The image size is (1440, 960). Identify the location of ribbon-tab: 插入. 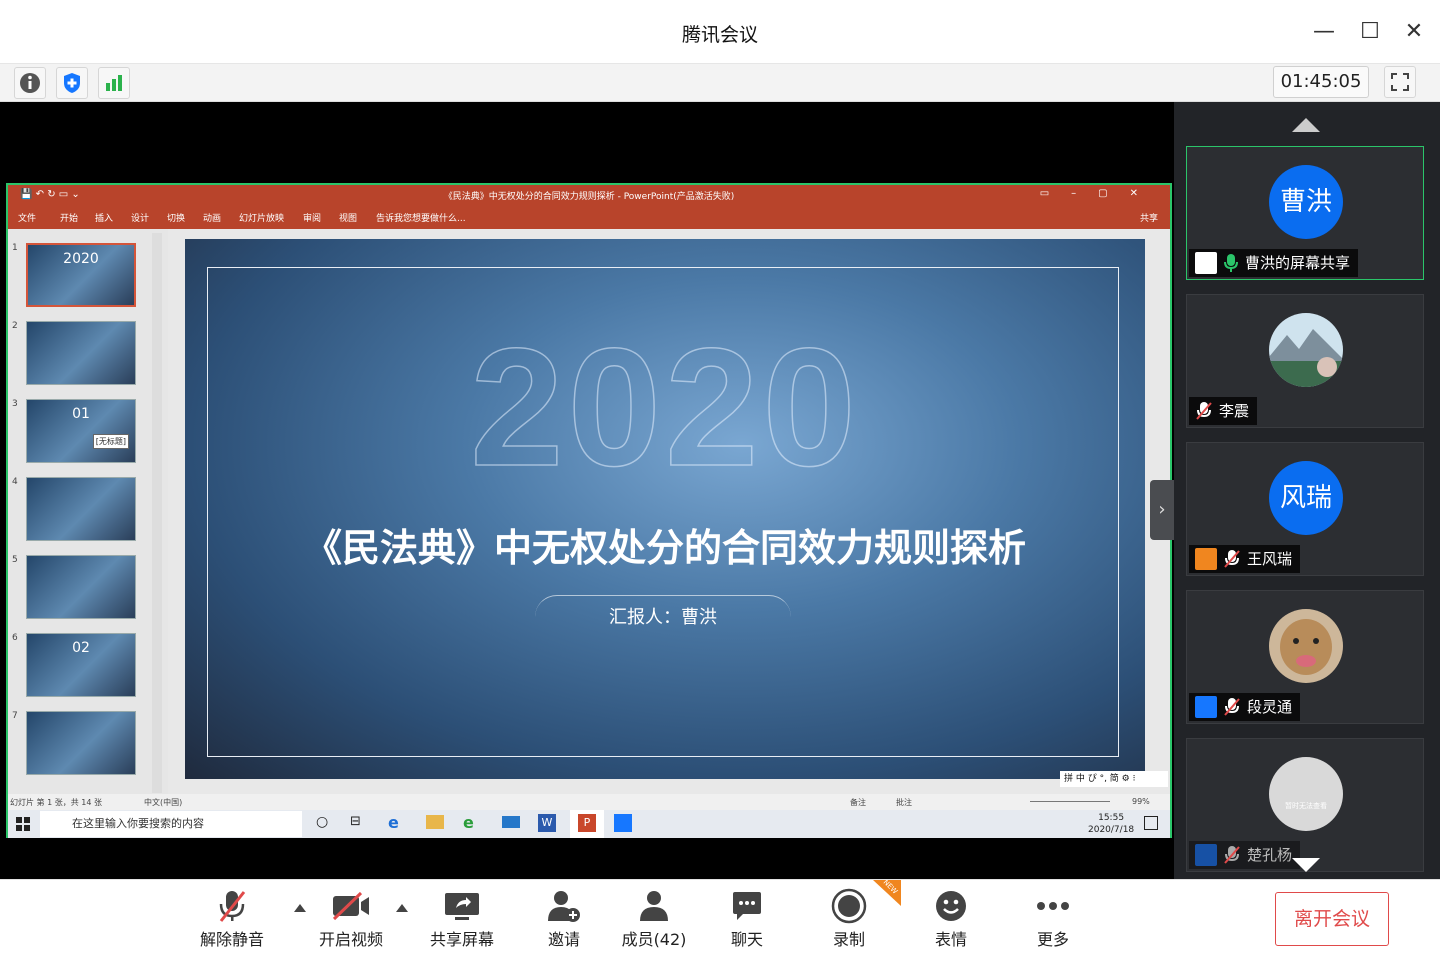
(104, 217).